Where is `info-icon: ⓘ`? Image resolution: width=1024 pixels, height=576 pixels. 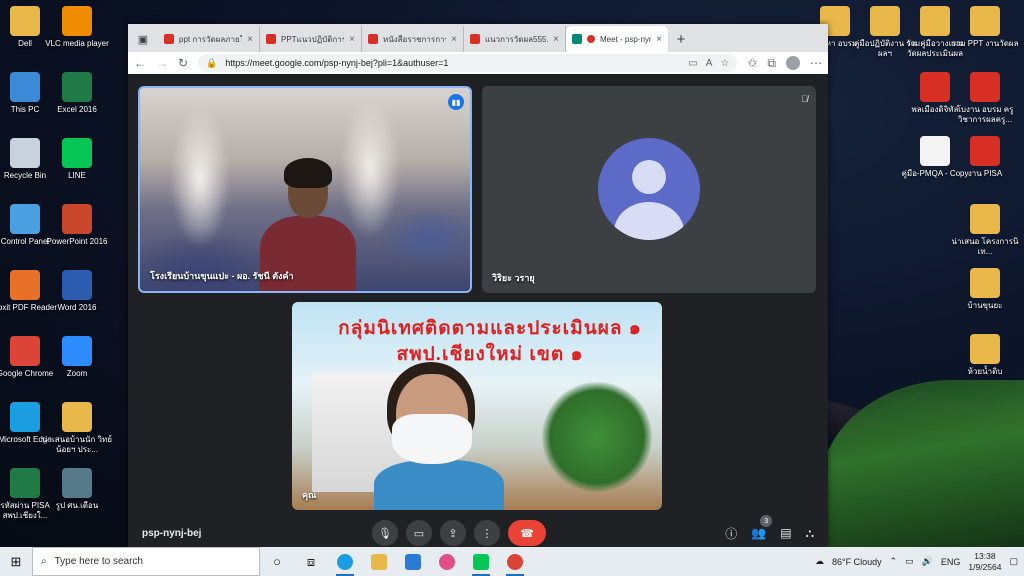 info-icon: ⓘ is located at coordinates (731, 533).